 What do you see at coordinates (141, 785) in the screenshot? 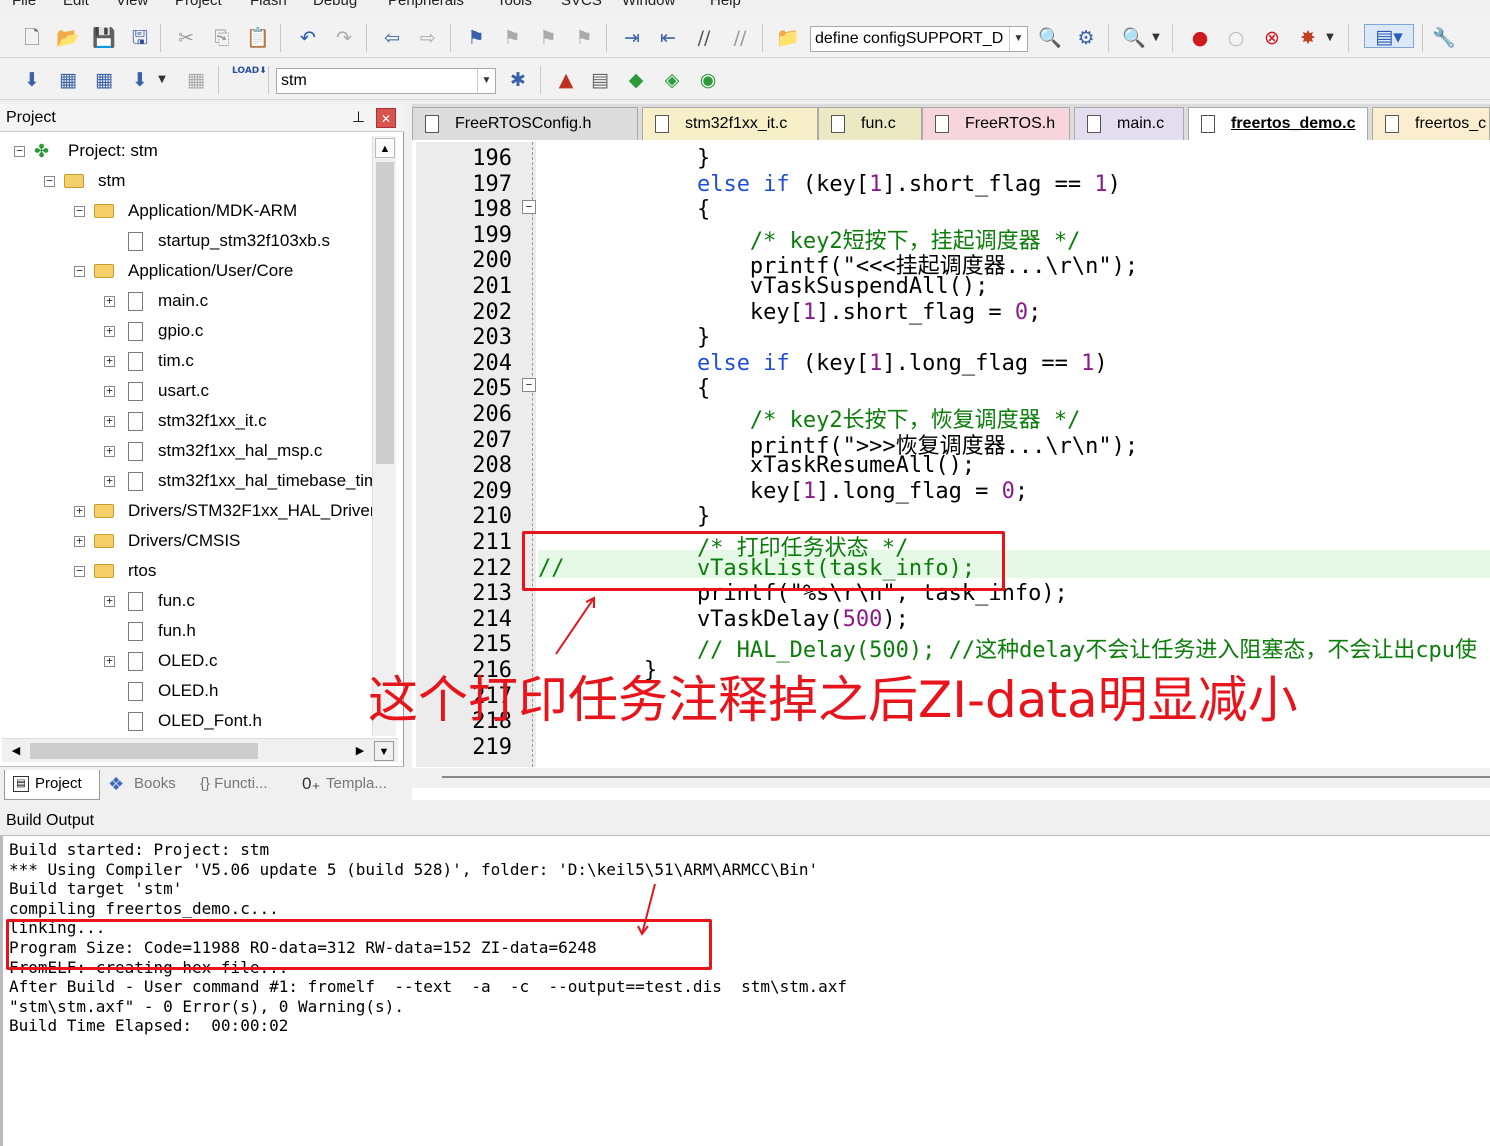
I see `tab-books: ❖ Books` at bounding box center [141, 785].